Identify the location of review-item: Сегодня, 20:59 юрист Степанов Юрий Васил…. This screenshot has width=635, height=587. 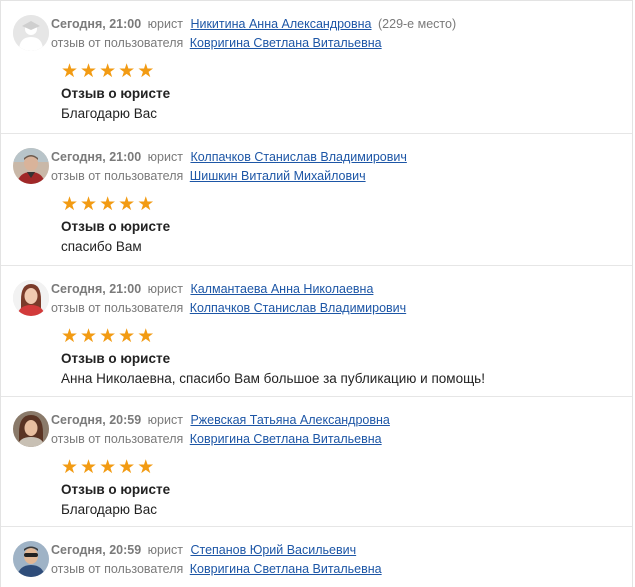
(316, 557).